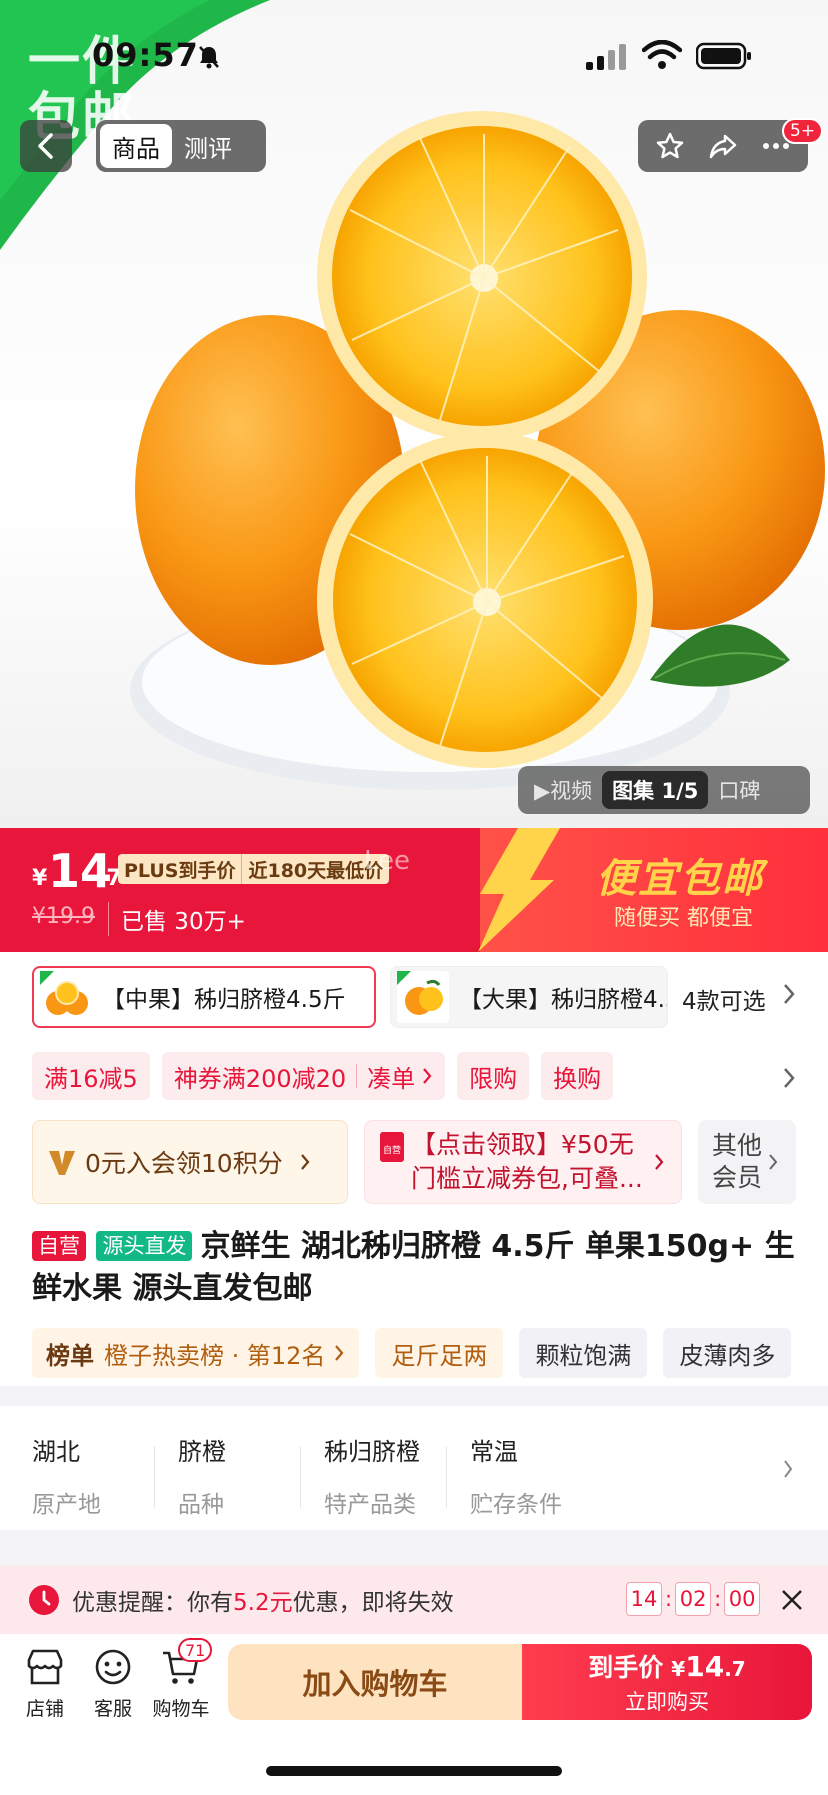 The width and height of the screenshot is (828, 1795). I want to click on price-currency: ¥, so click(40, 878).